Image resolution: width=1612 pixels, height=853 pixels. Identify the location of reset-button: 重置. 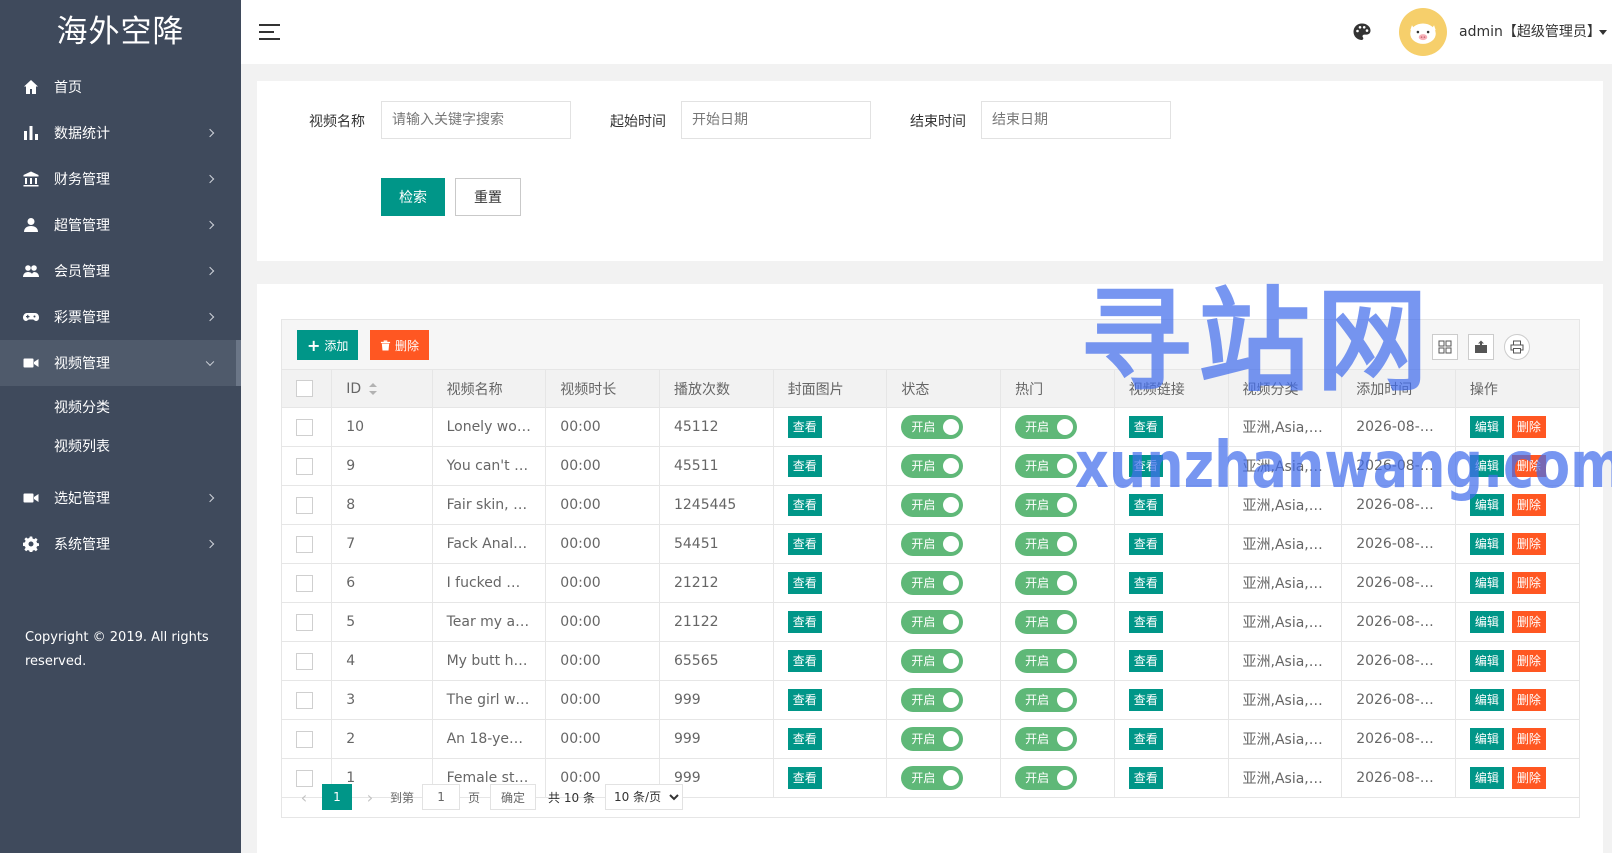
(488, 197).